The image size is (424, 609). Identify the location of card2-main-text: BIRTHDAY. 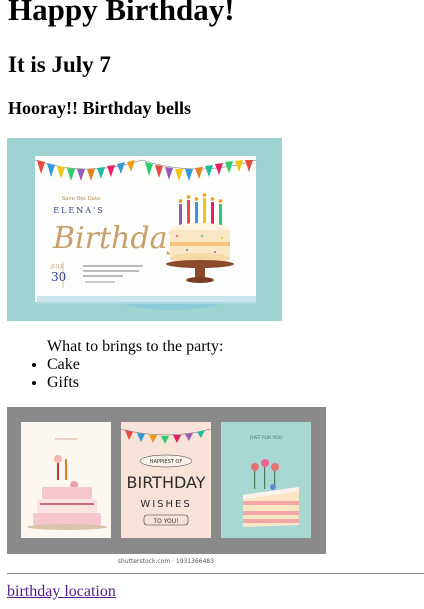
(166, 482).